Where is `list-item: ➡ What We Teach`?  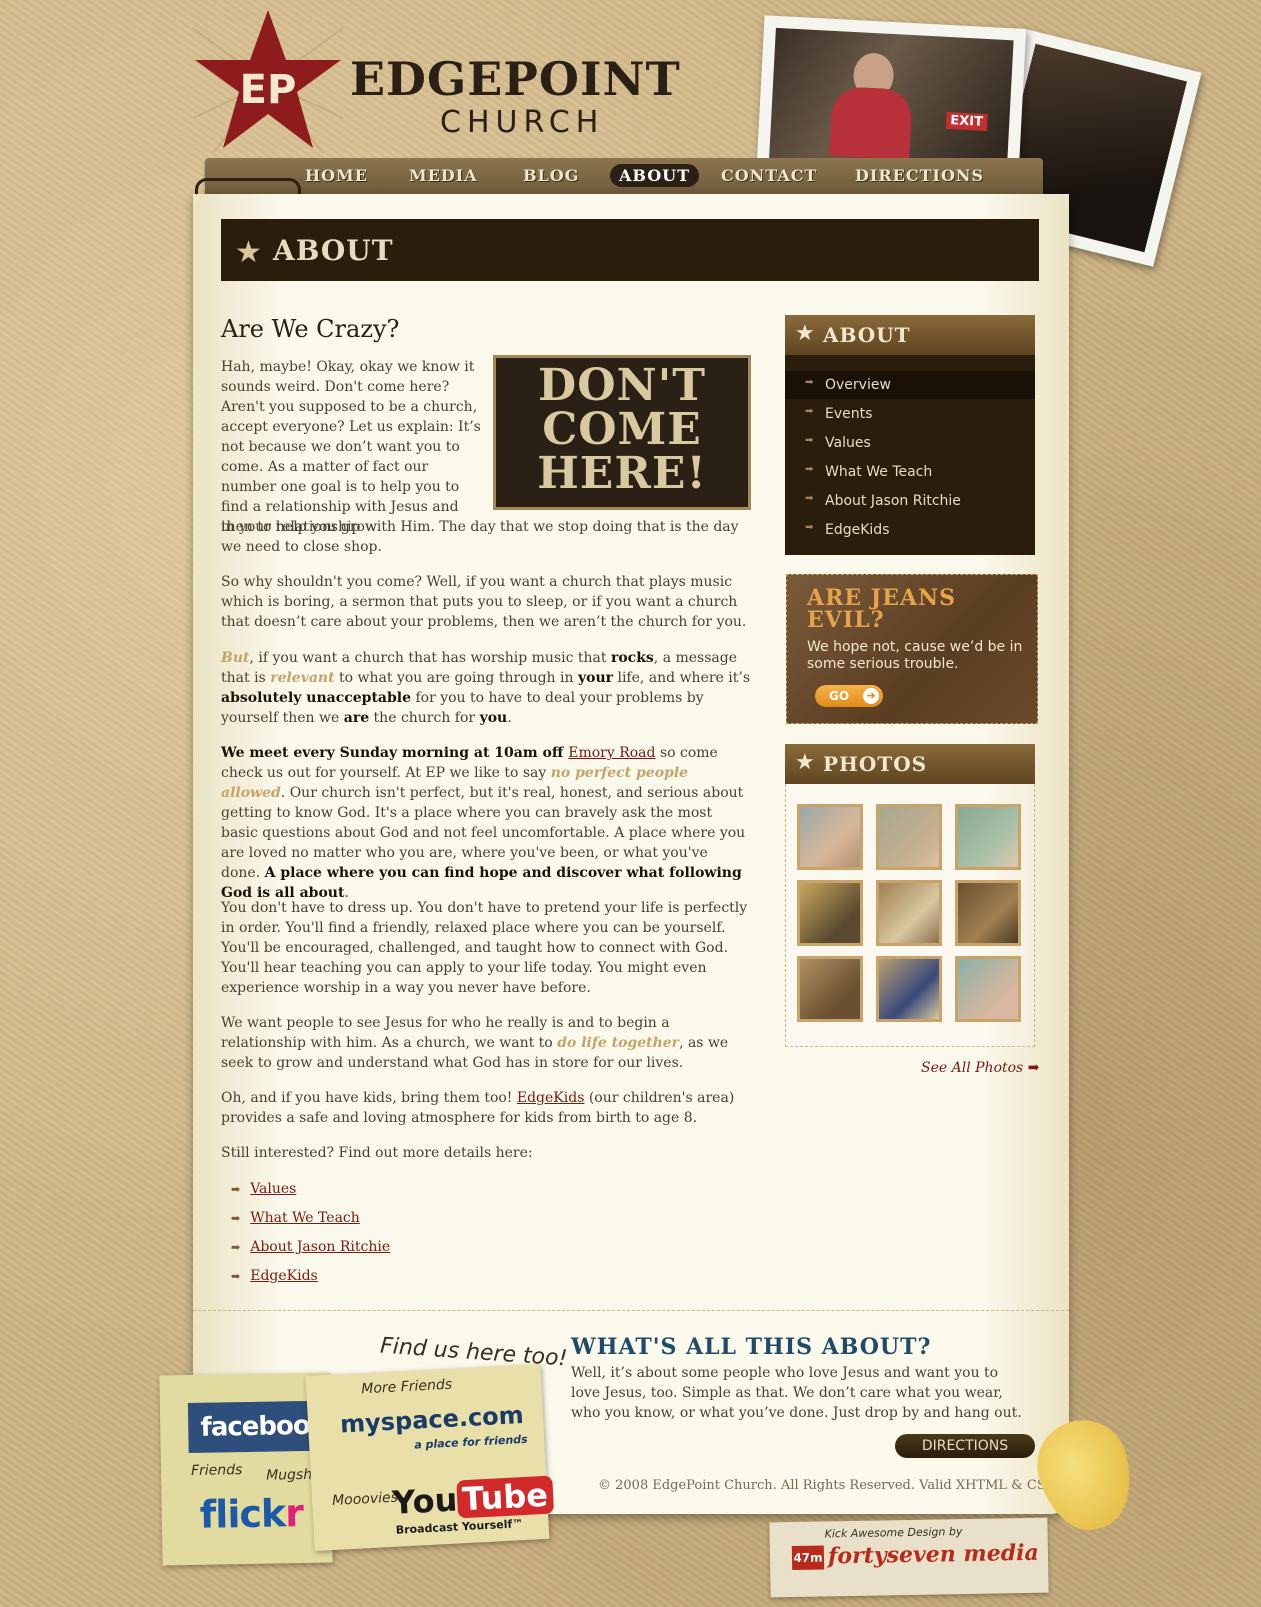
list-item: ➡ What We Teach is located at coordinates (310, 1224).